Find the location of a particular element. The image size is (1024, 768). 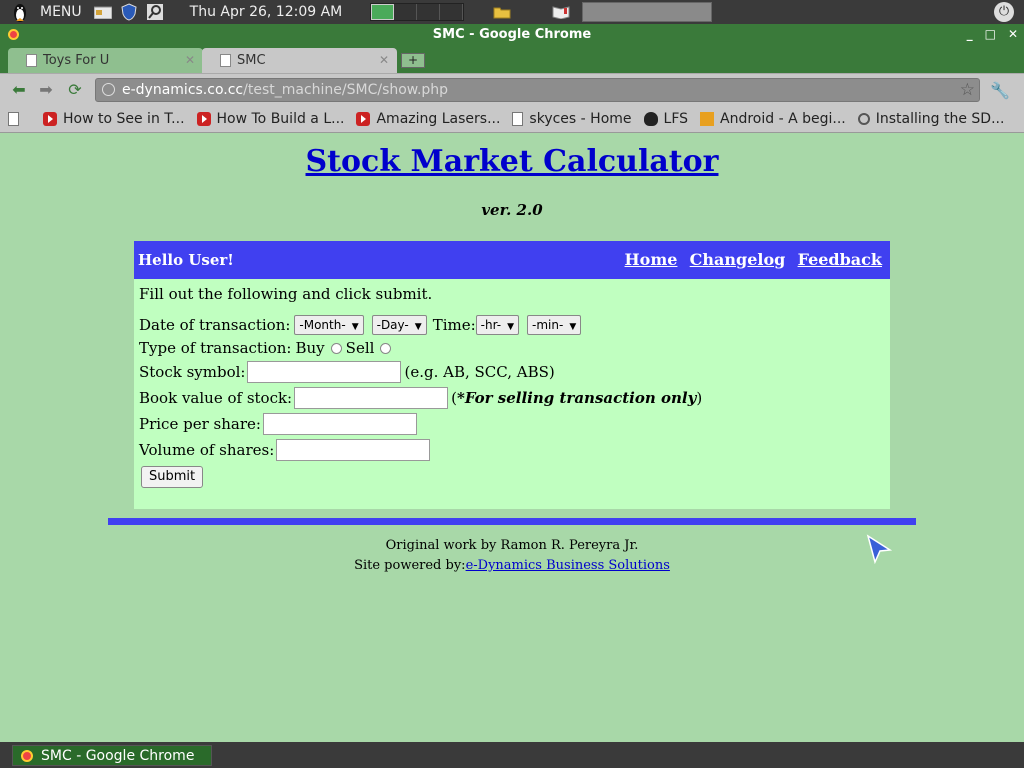

menu-button: MENU is located at coordinates (61, 12).